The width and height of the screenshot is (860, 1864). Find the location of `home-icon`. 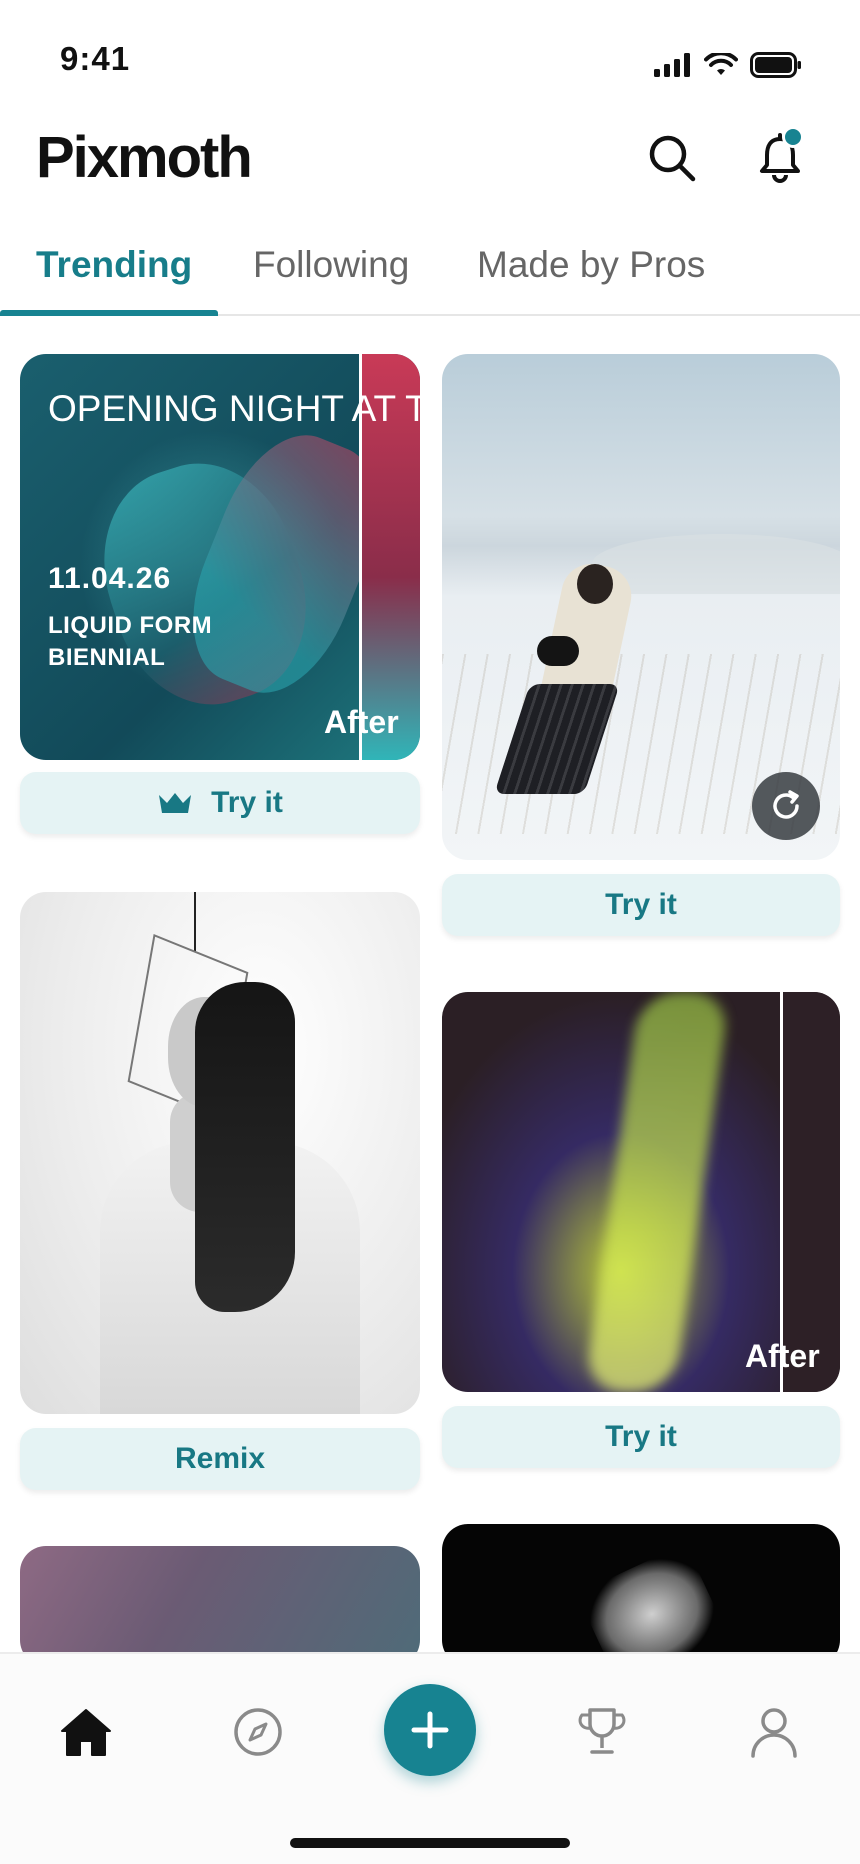

home-icon is located at coordinates (86, 1732).